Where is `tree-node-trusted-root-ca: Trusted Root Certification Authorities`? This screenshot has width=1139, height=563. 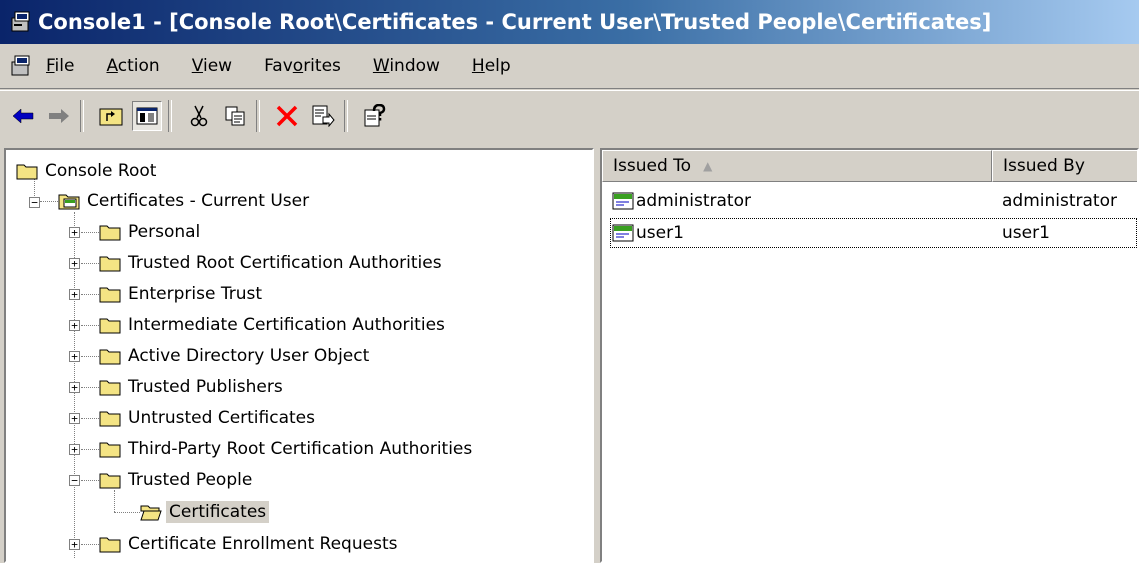
tree-node-trusted-root-ca: Trusted Root Certification Authorities is located at coordinates (272, 263).